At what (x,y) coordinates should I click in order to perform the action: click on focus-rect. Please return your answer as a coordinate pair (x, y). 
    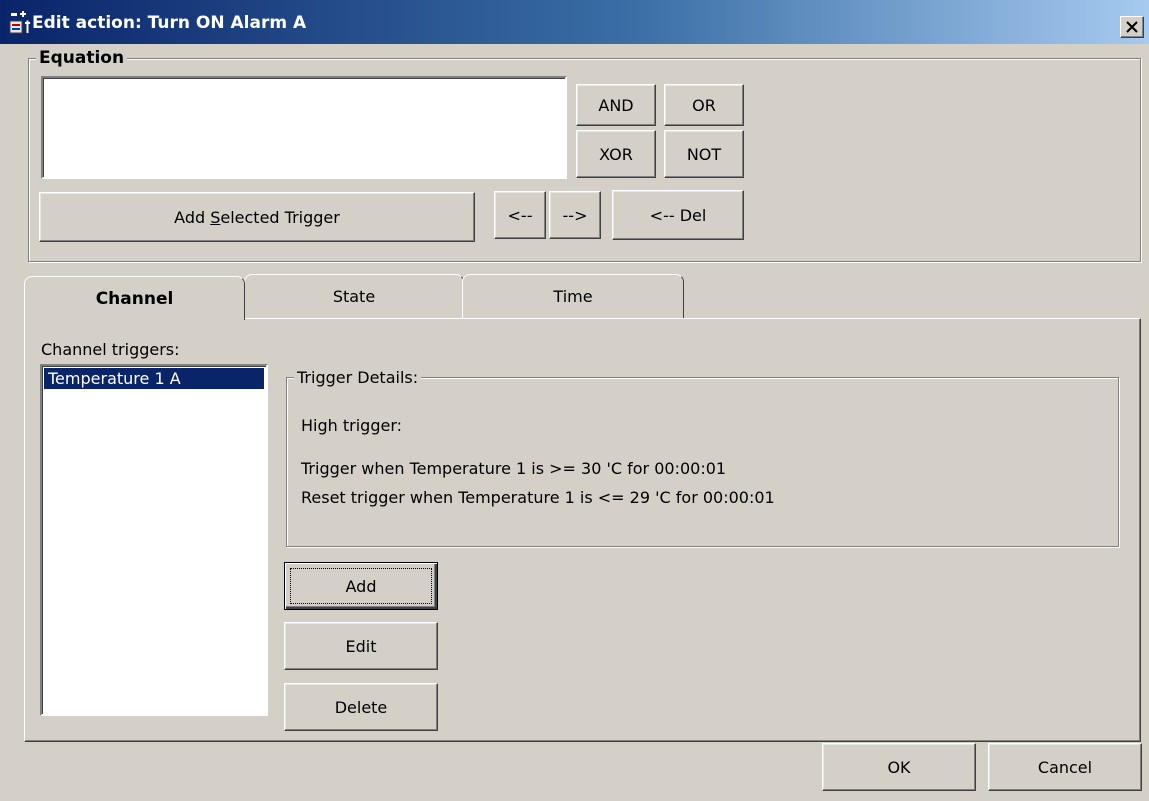
    Looking at the image, I should click on (361, 586).